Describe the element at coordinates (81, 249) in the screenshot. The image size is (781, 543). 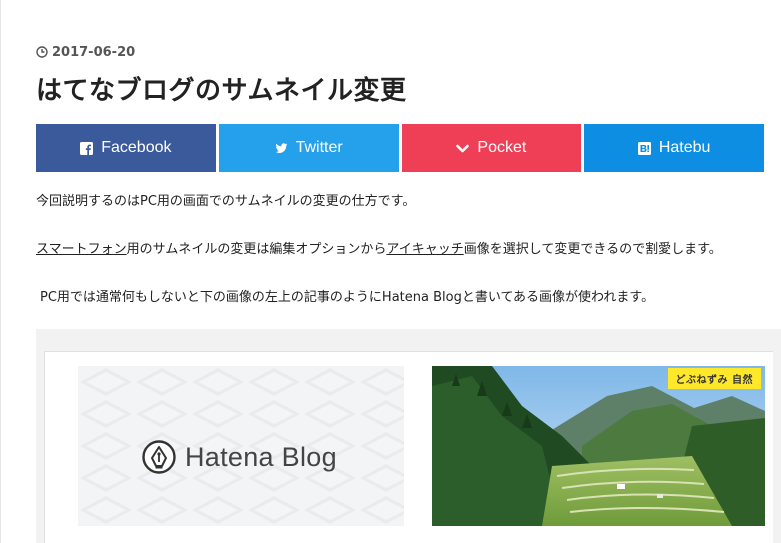
I see `smartphone-link: スマートフォン` at that location.